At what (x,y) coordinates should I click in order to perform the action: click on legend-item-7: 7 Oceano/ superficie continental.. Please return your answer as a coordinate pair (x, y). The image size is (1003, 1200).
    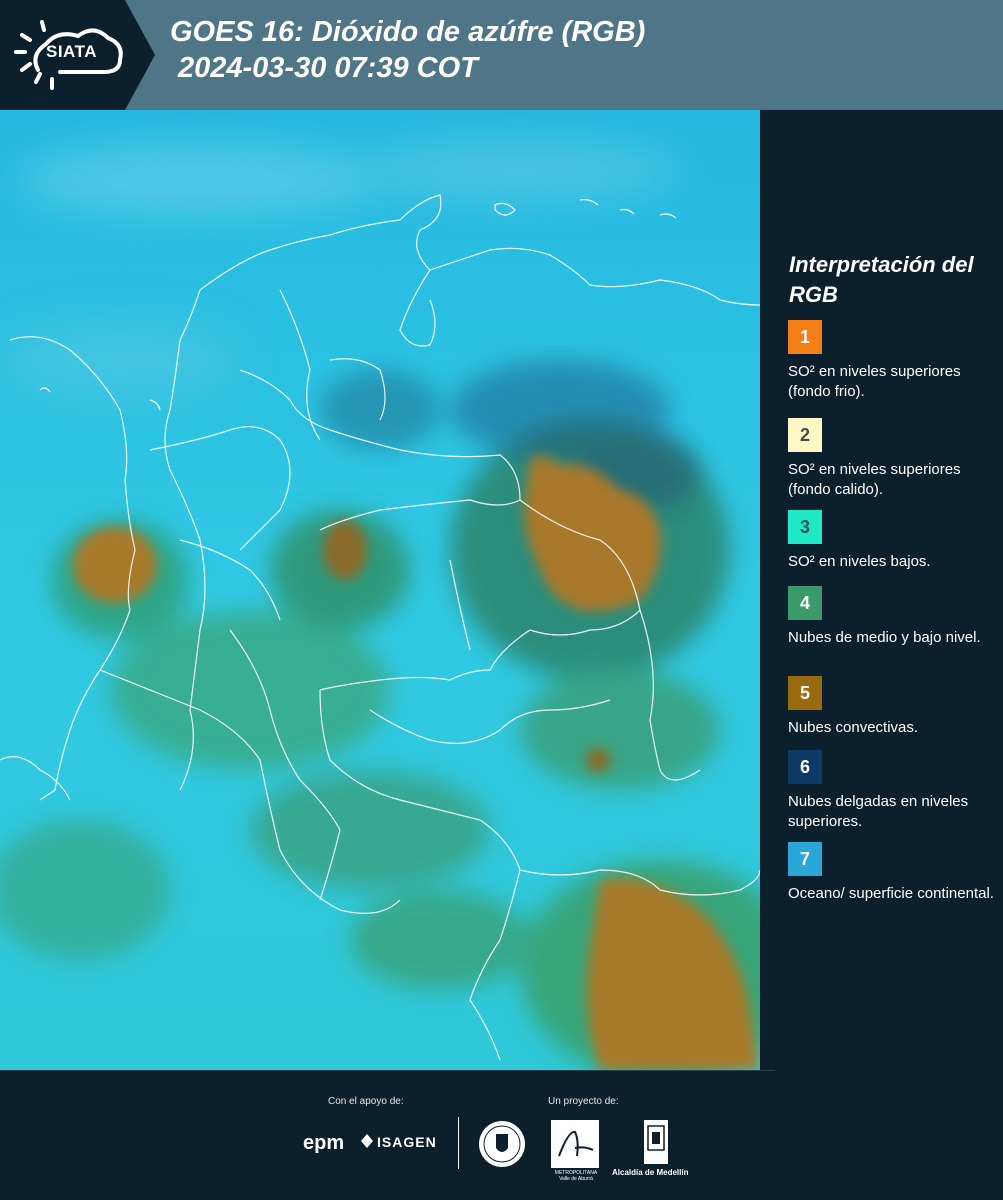
    Looking at the image, I should click on (893, 873).